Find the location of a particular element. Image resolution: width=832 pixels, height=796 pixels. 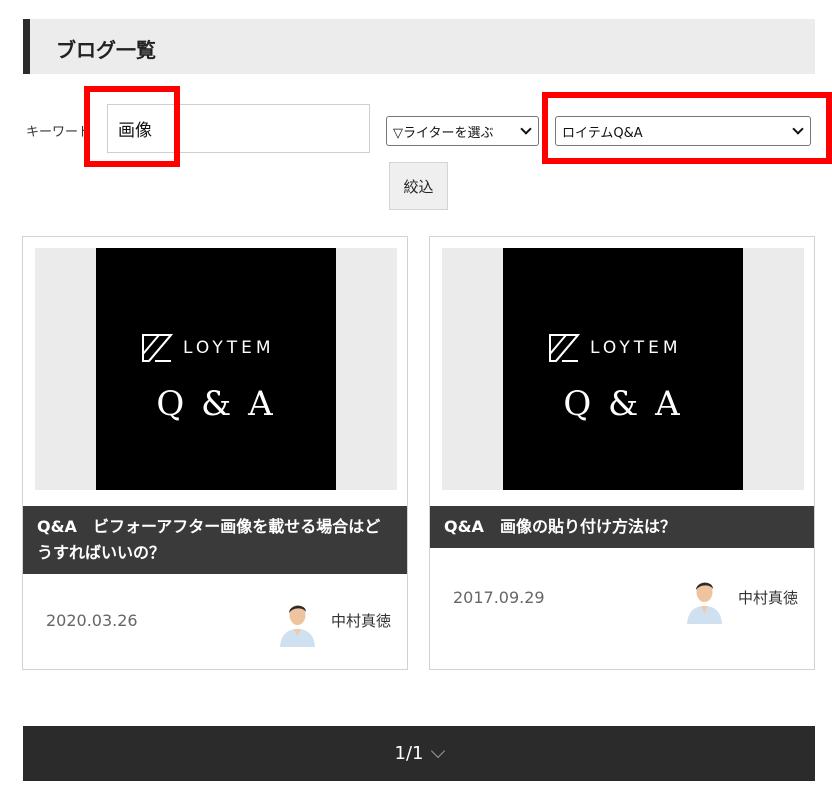

page-title: ブログ一覧 is located at coordinates (106, 50).